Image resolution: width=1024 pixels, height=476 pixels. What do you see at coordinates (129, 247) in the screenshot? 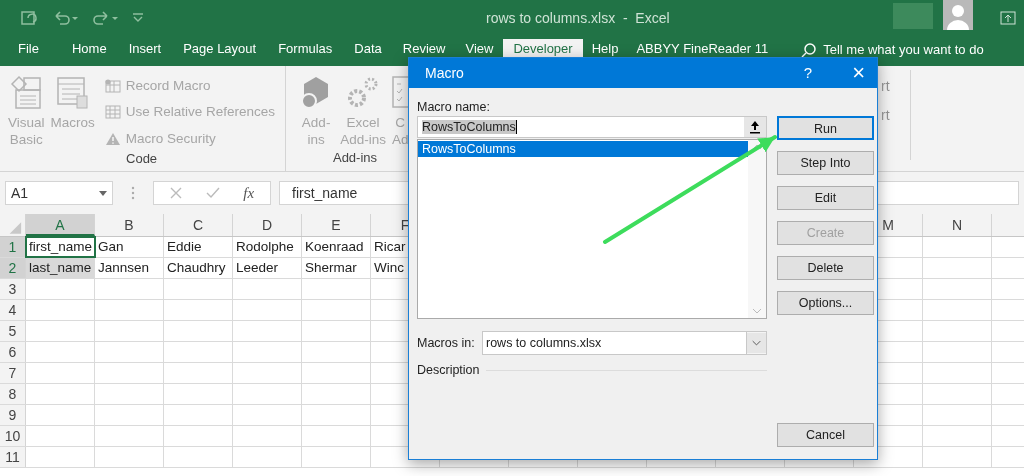
I see `table-cell: Gan` at bounding box center [129, 247].